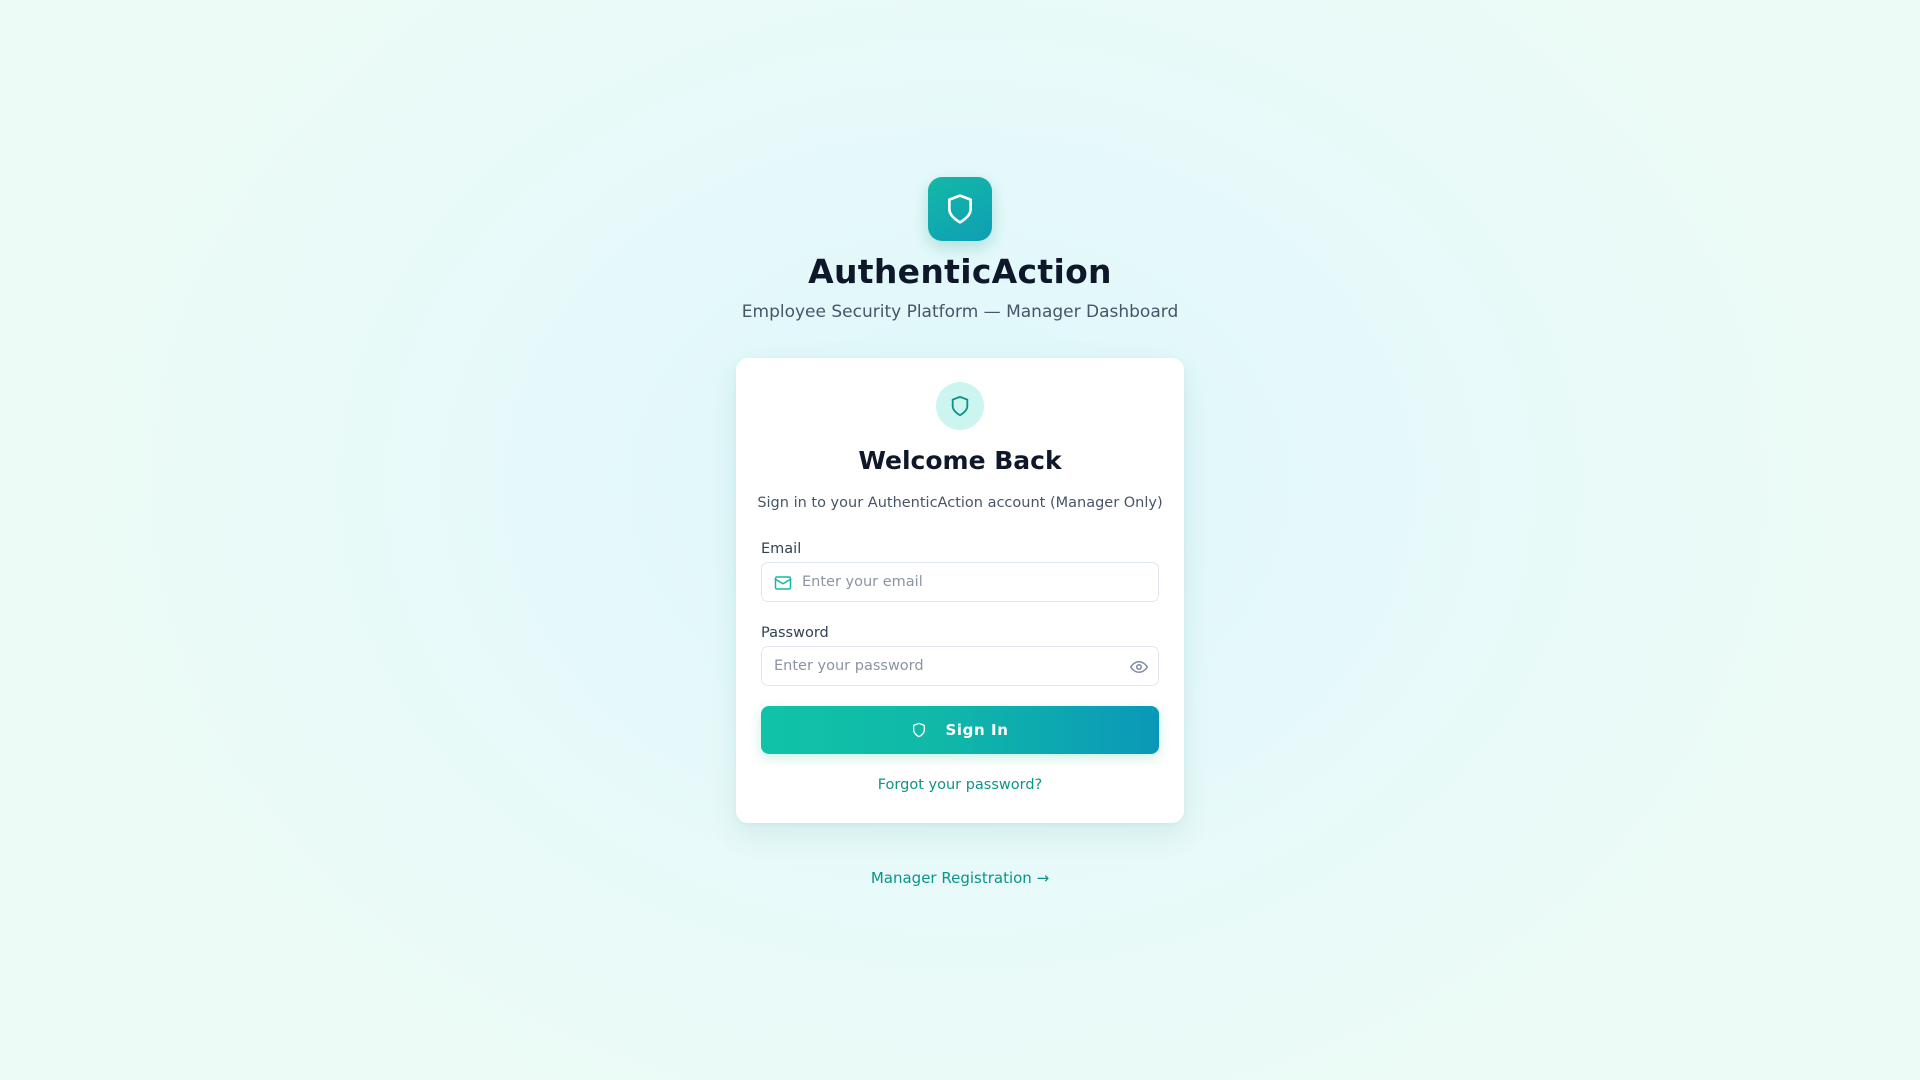 The height and width of the screenshot is (1080, 1920). I want to click on email-label: Email, so click(781, 549).